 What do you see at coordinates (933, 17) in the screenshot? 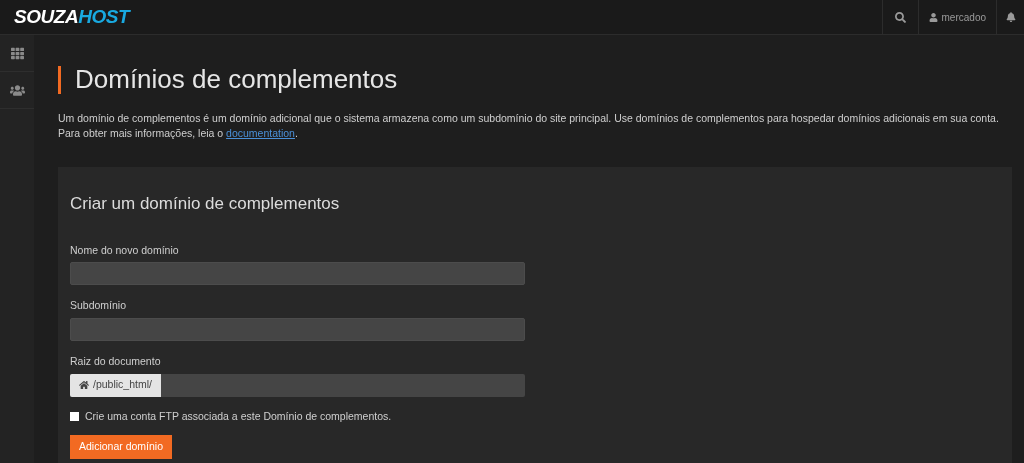
I see `user-icon` at bounding box center [933, 17].